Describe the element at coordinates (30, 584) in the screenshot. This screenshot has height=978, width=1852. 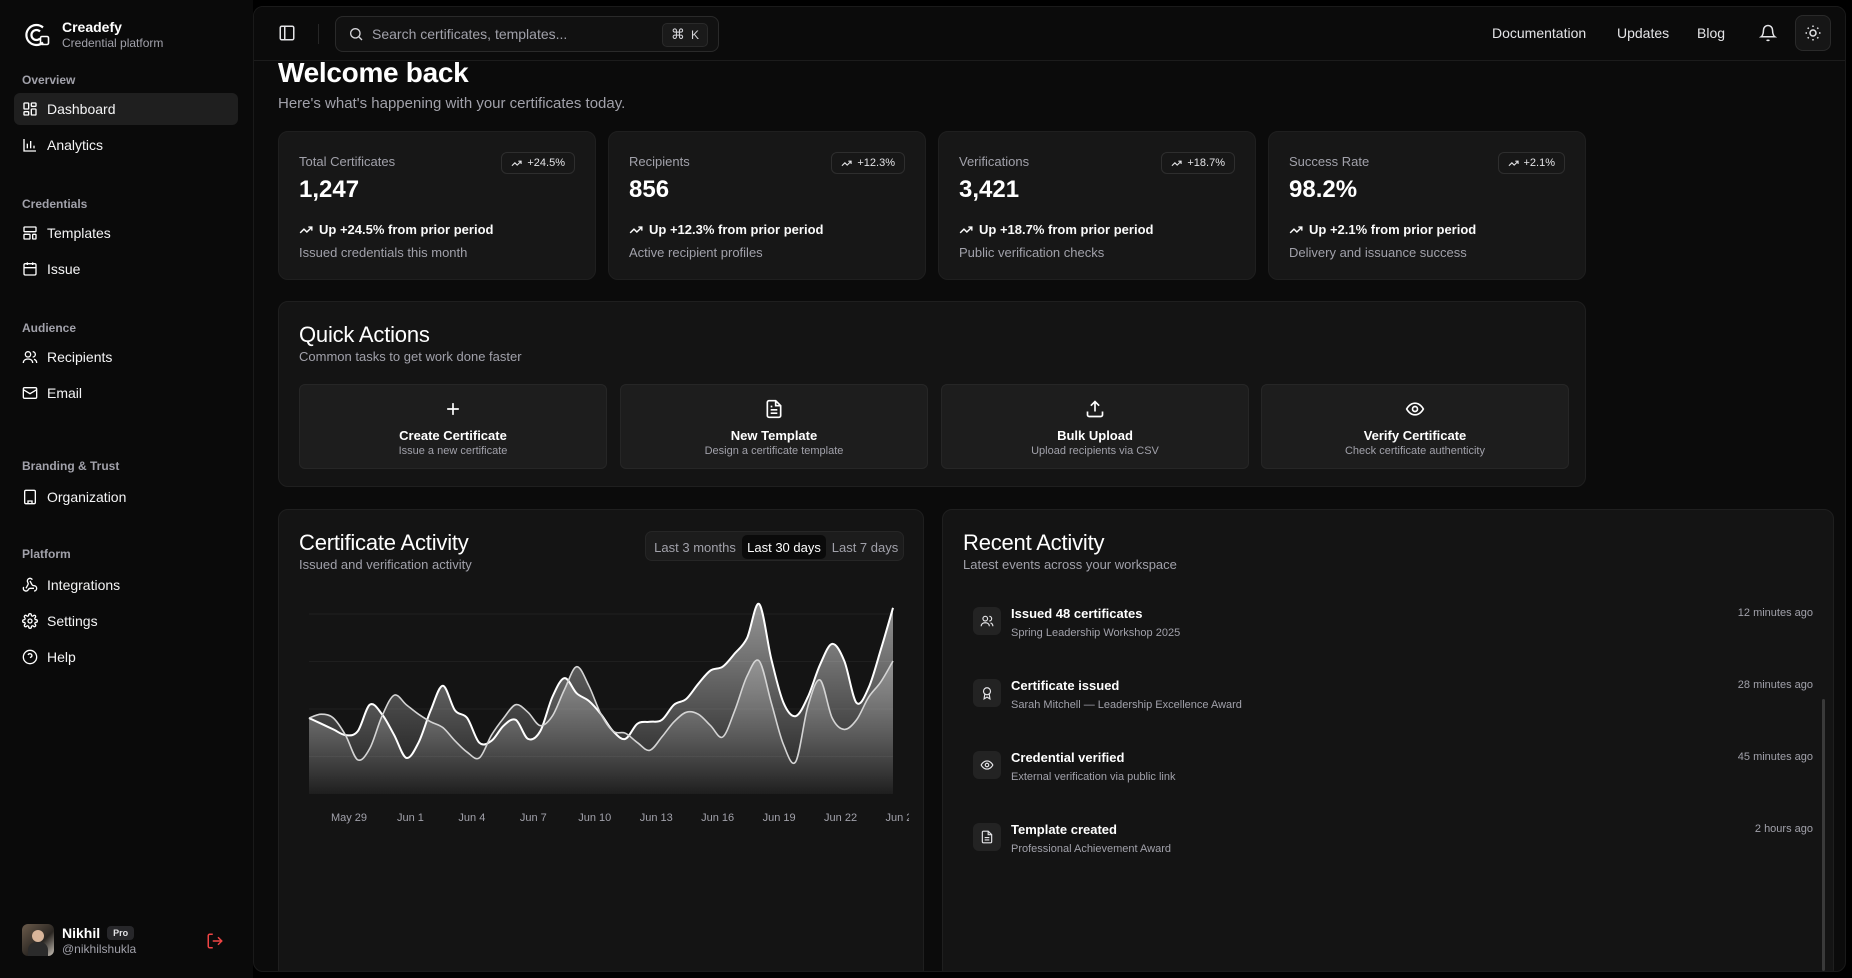
I see `webhook-icon` at that location.